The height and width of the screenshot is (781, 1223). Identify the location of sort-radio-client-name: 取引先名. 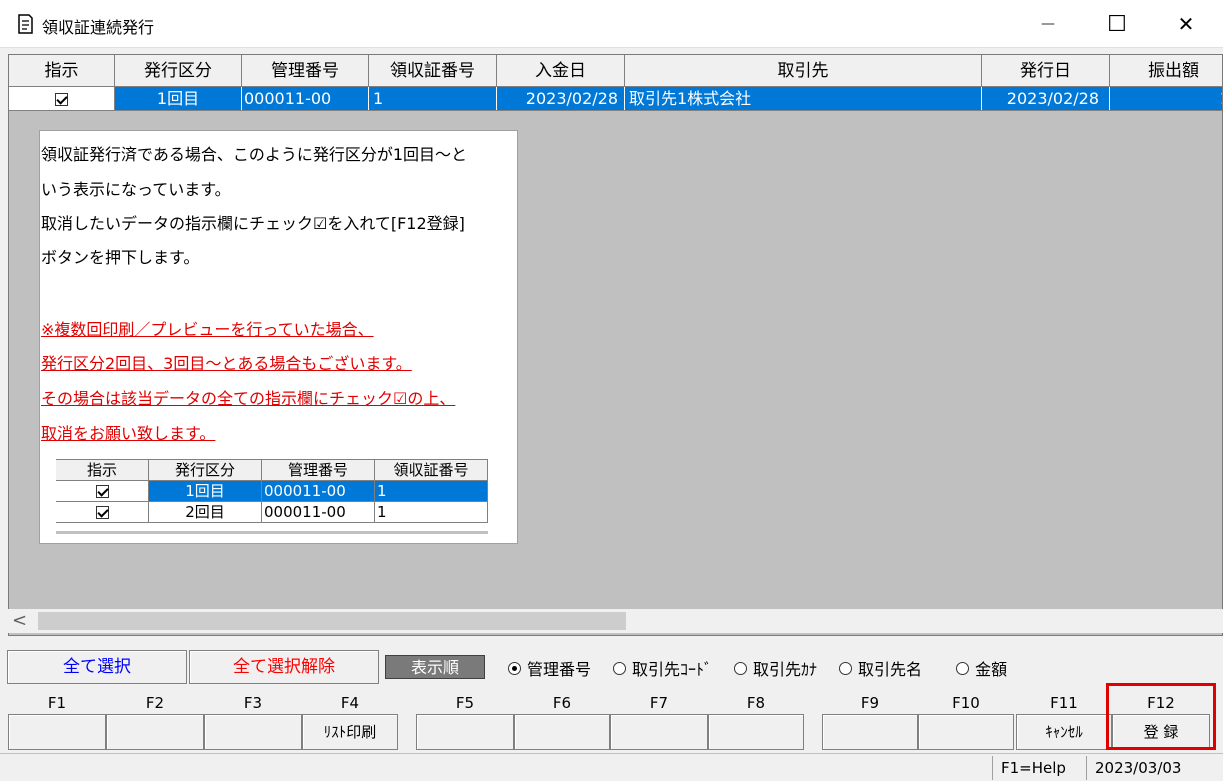
(880, 668).